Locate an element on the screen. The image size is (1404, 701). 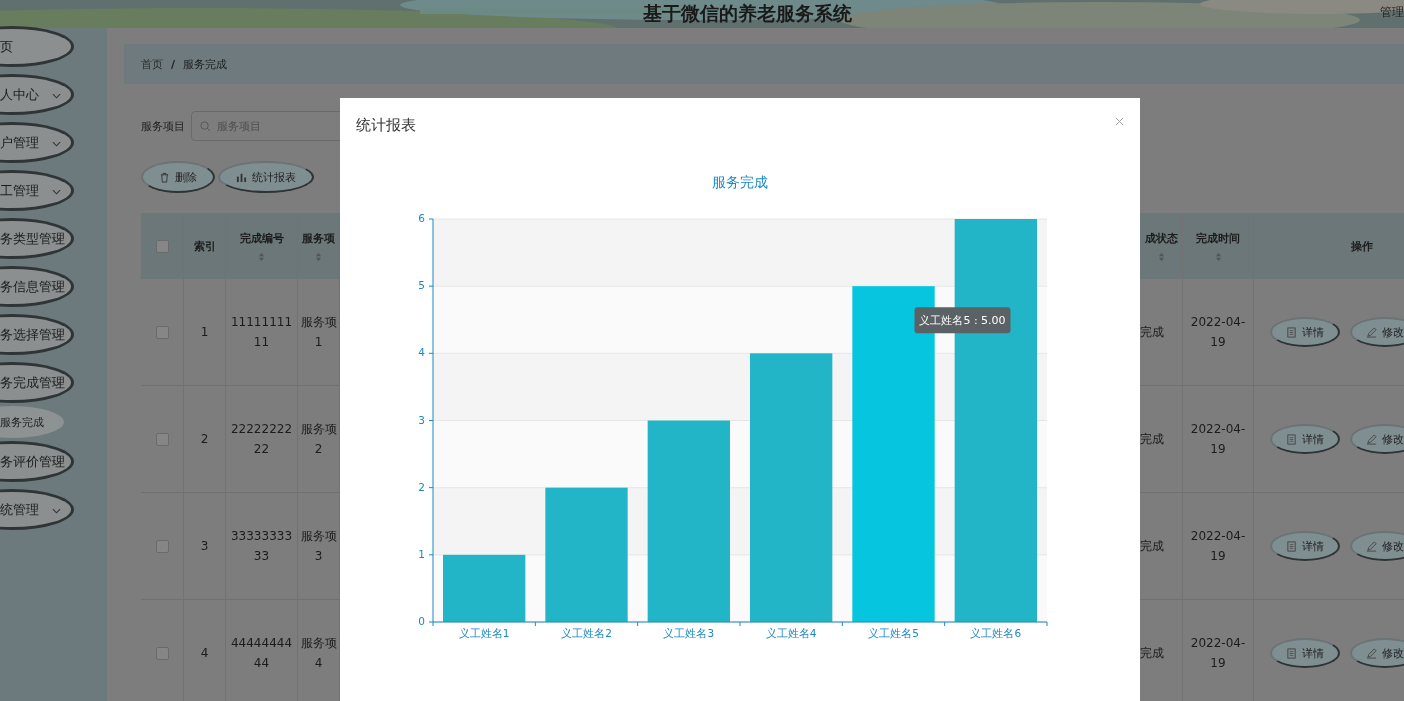
sidebar-subitem: 服务完成 is located at coordinates (32, 422).